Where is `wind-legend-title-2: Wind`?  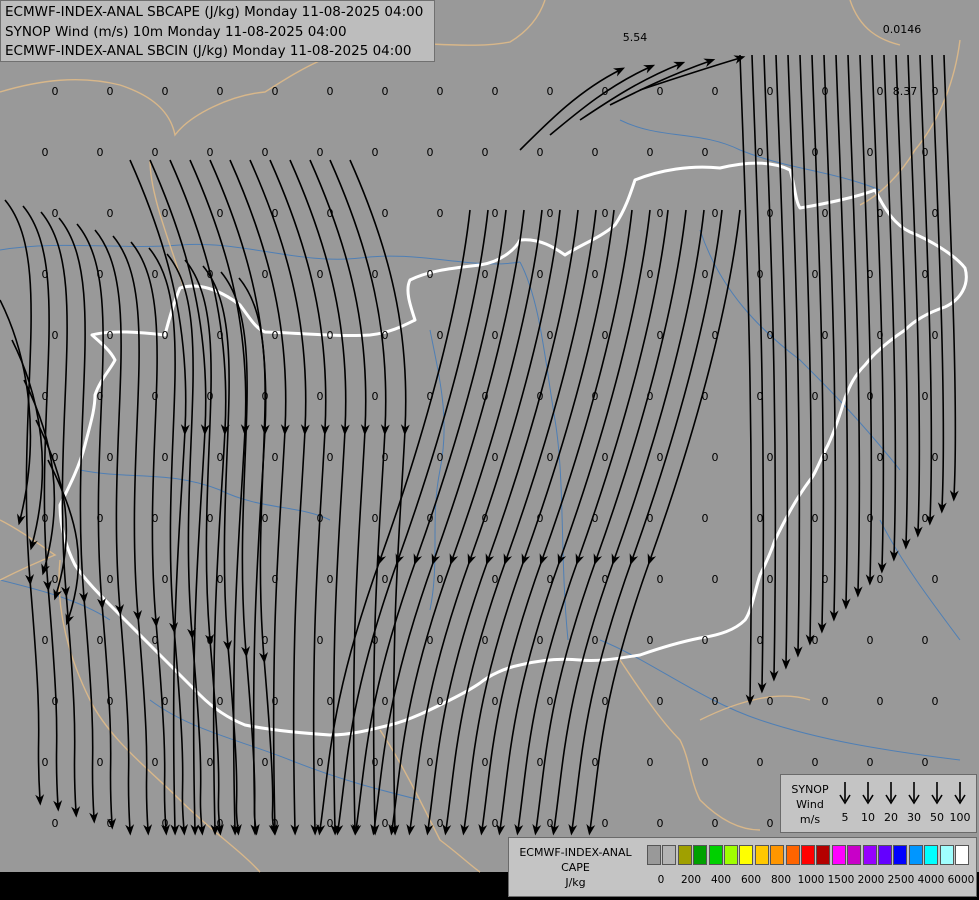
wind-legend-title-2: Wind is located at coordinates (810, 804).